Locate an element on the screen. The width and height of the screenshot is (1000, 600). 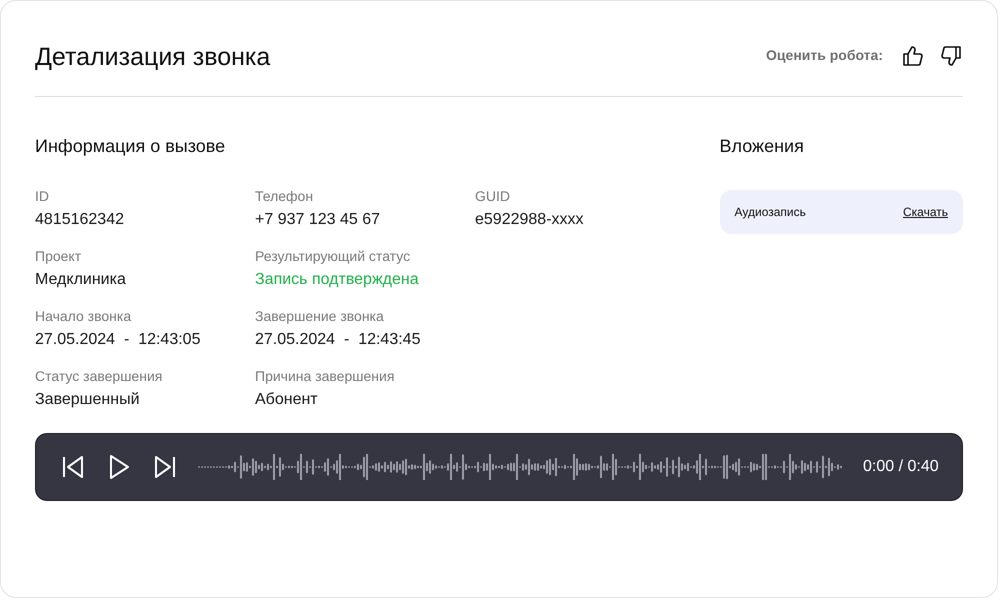
field-value: e5922988-xxxx is located at coordinates (530, 220).